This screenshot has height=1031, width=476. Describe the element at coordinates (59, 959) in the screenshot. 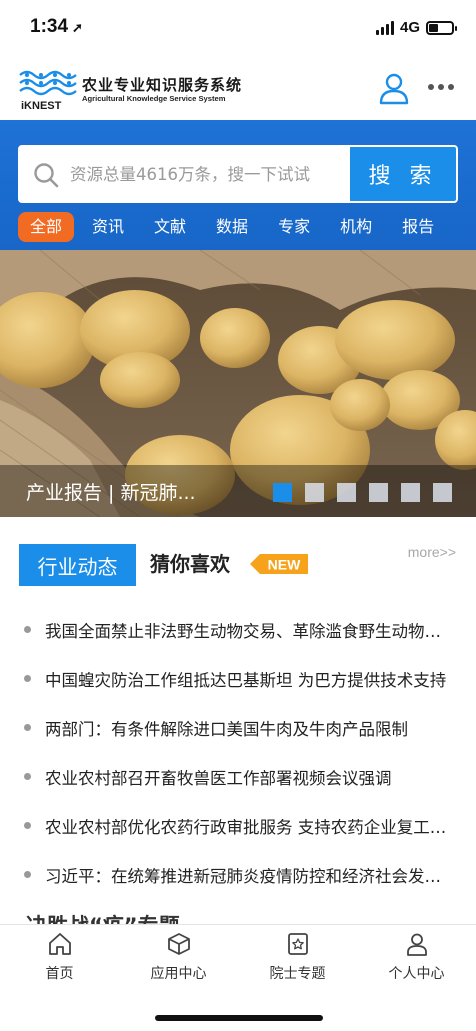

I see `nav-item-home: 首页` at that location.